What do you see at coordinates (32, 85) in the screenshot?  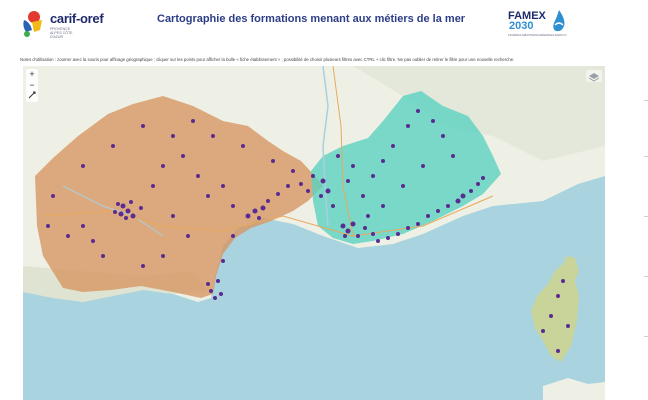 I see `zoom-out-button: −` at bounding box center [32, 85].